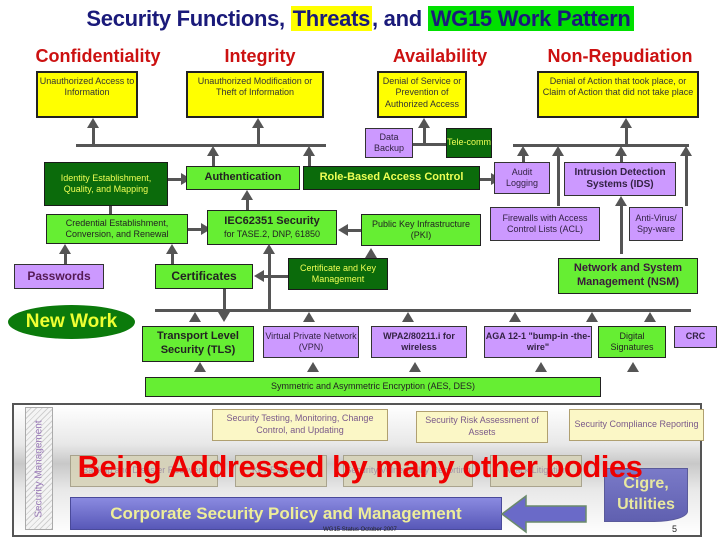 This screenshot has width=720, height=540. What do you see at coordinates (272, 233) in the screenshot?
I see `node-sublabel: for TASE.2, DNP, 61850` at bounding box center [272, 233].